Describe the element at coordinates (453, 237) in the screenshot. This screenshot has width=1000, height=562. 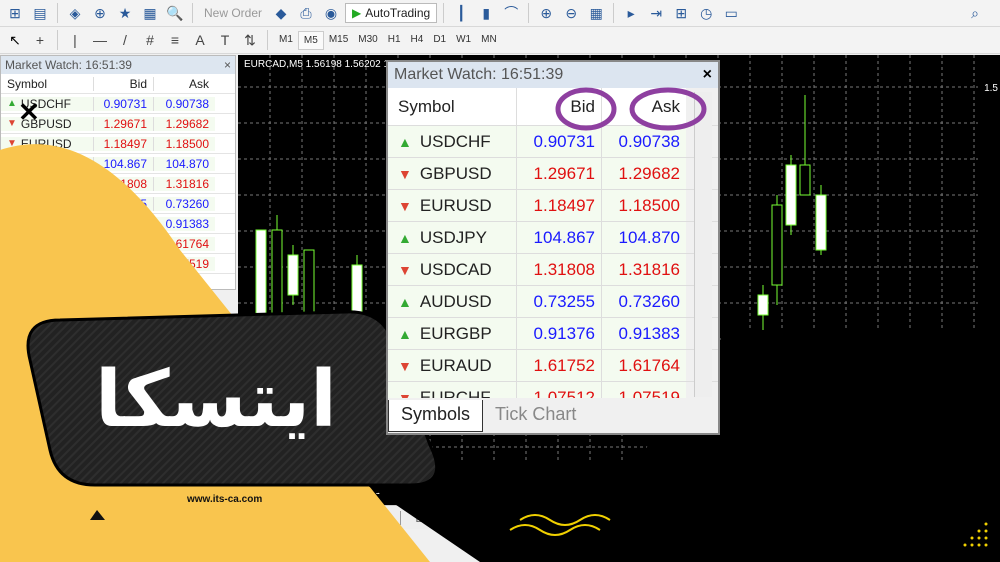
I see `symbol: USDJPY` at that location.